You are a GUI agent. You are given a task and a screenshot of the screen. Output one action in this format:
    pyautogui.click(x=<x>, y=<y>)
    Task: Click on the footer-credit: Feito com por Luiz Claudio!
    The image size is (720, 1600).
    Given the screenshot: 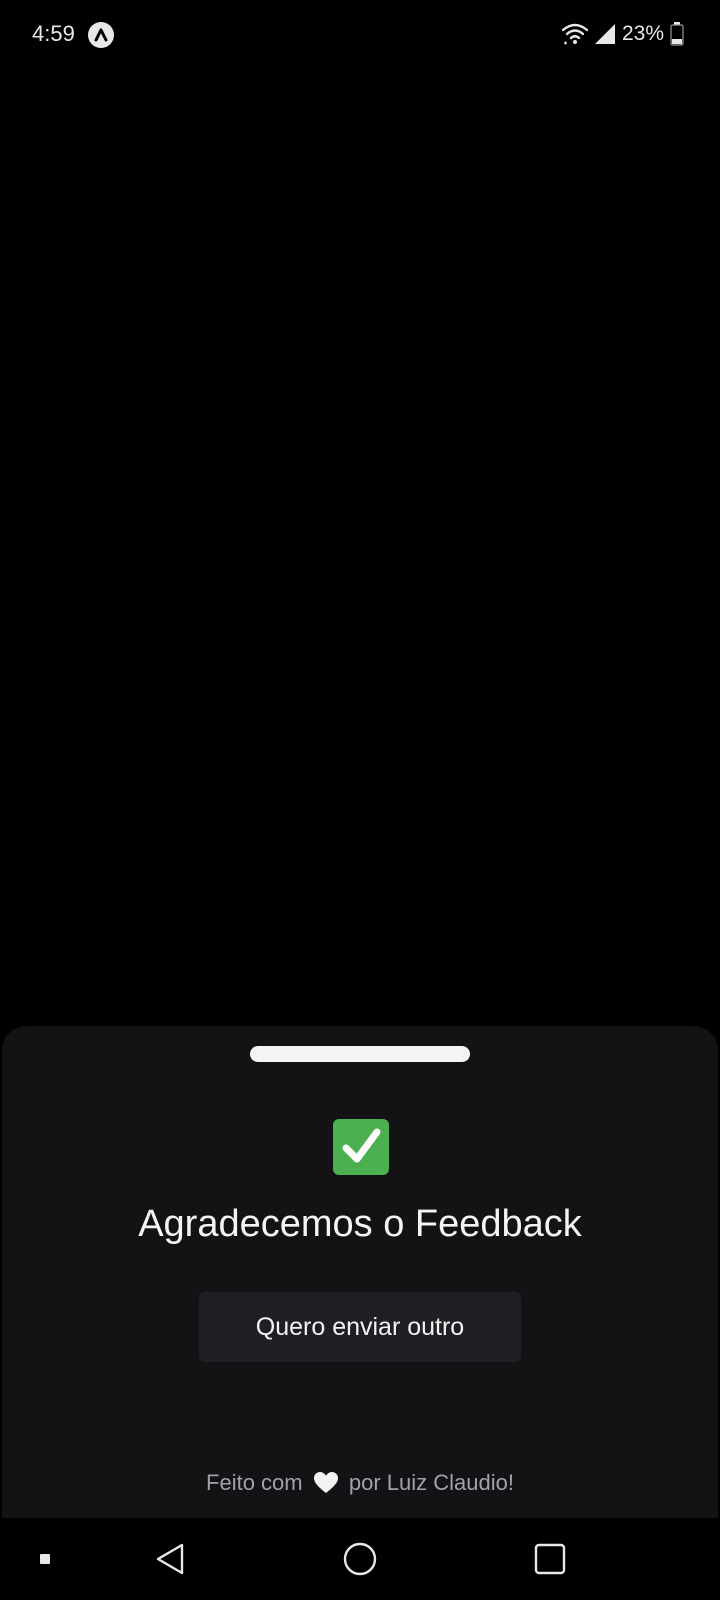 What is the action you would take?
    pyautogui.click(x=360, y=1485)
    